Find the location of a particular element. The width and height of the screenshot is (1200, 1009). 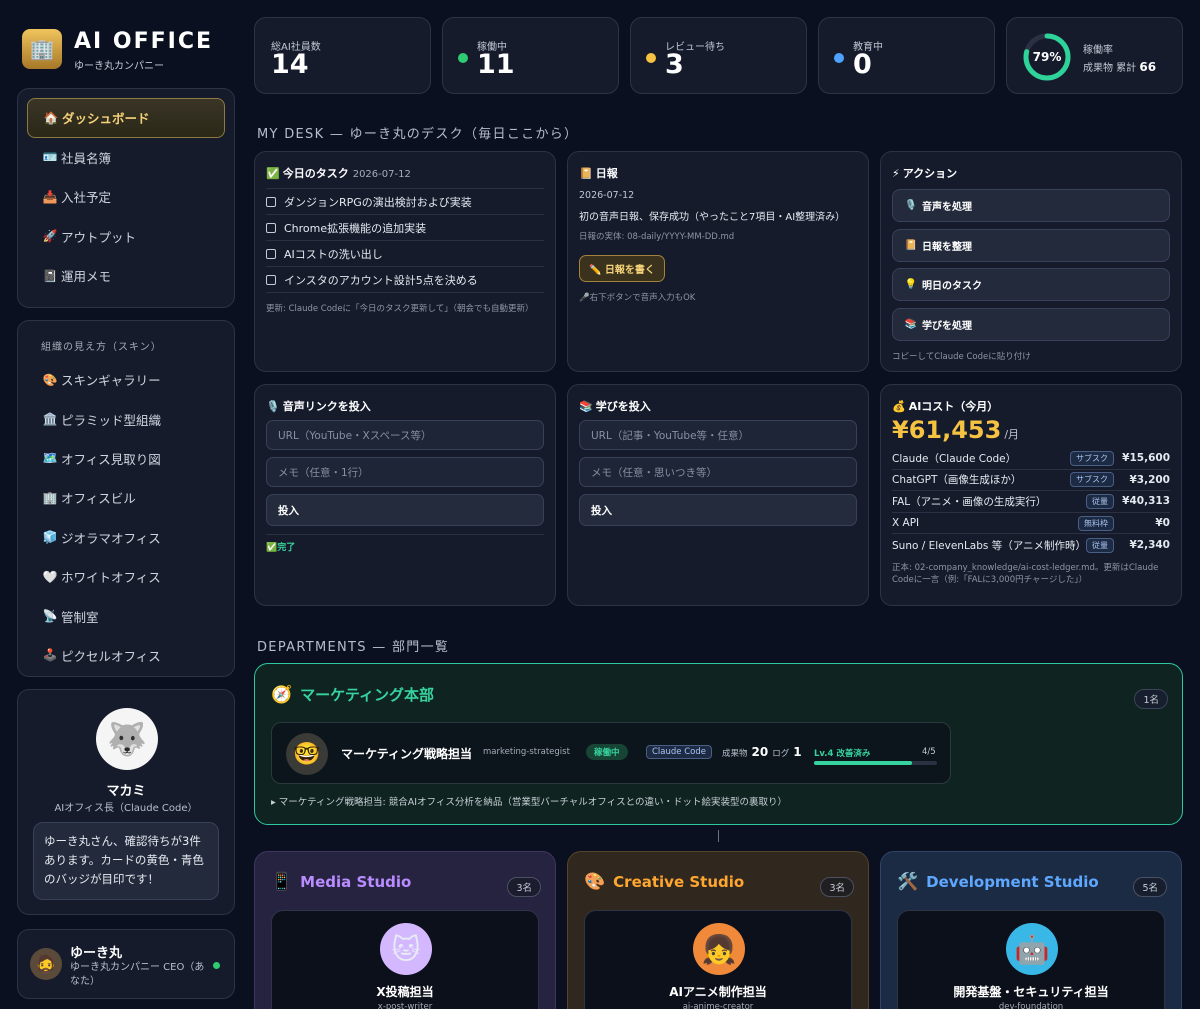

organize-daily-button: 📔 日報を整理 is located at coordinates (1031, 245).